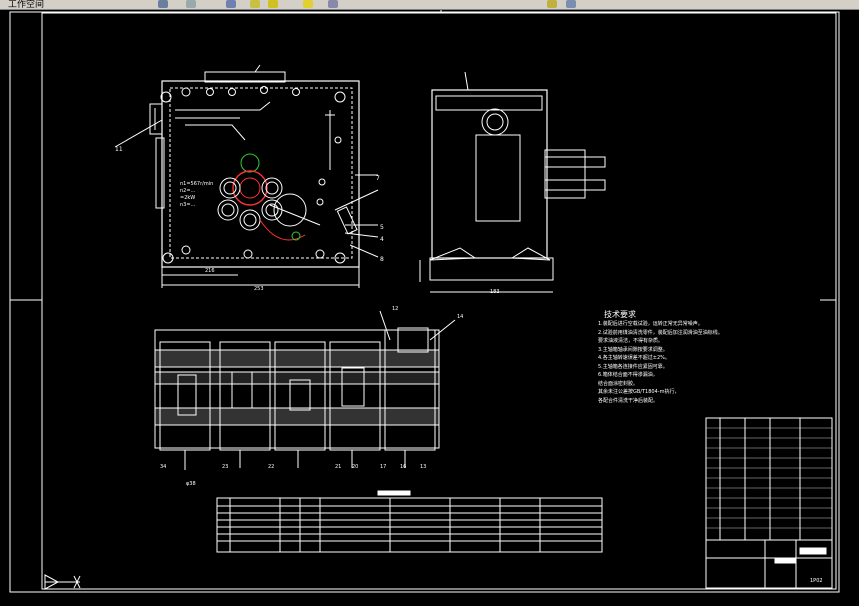 This screenshot has width=859, height=606. Describe the element at coordinates (628, 375) in the screenshot. I see `tech-line: 6.箱体结合面不得渗漏油，` at that location.